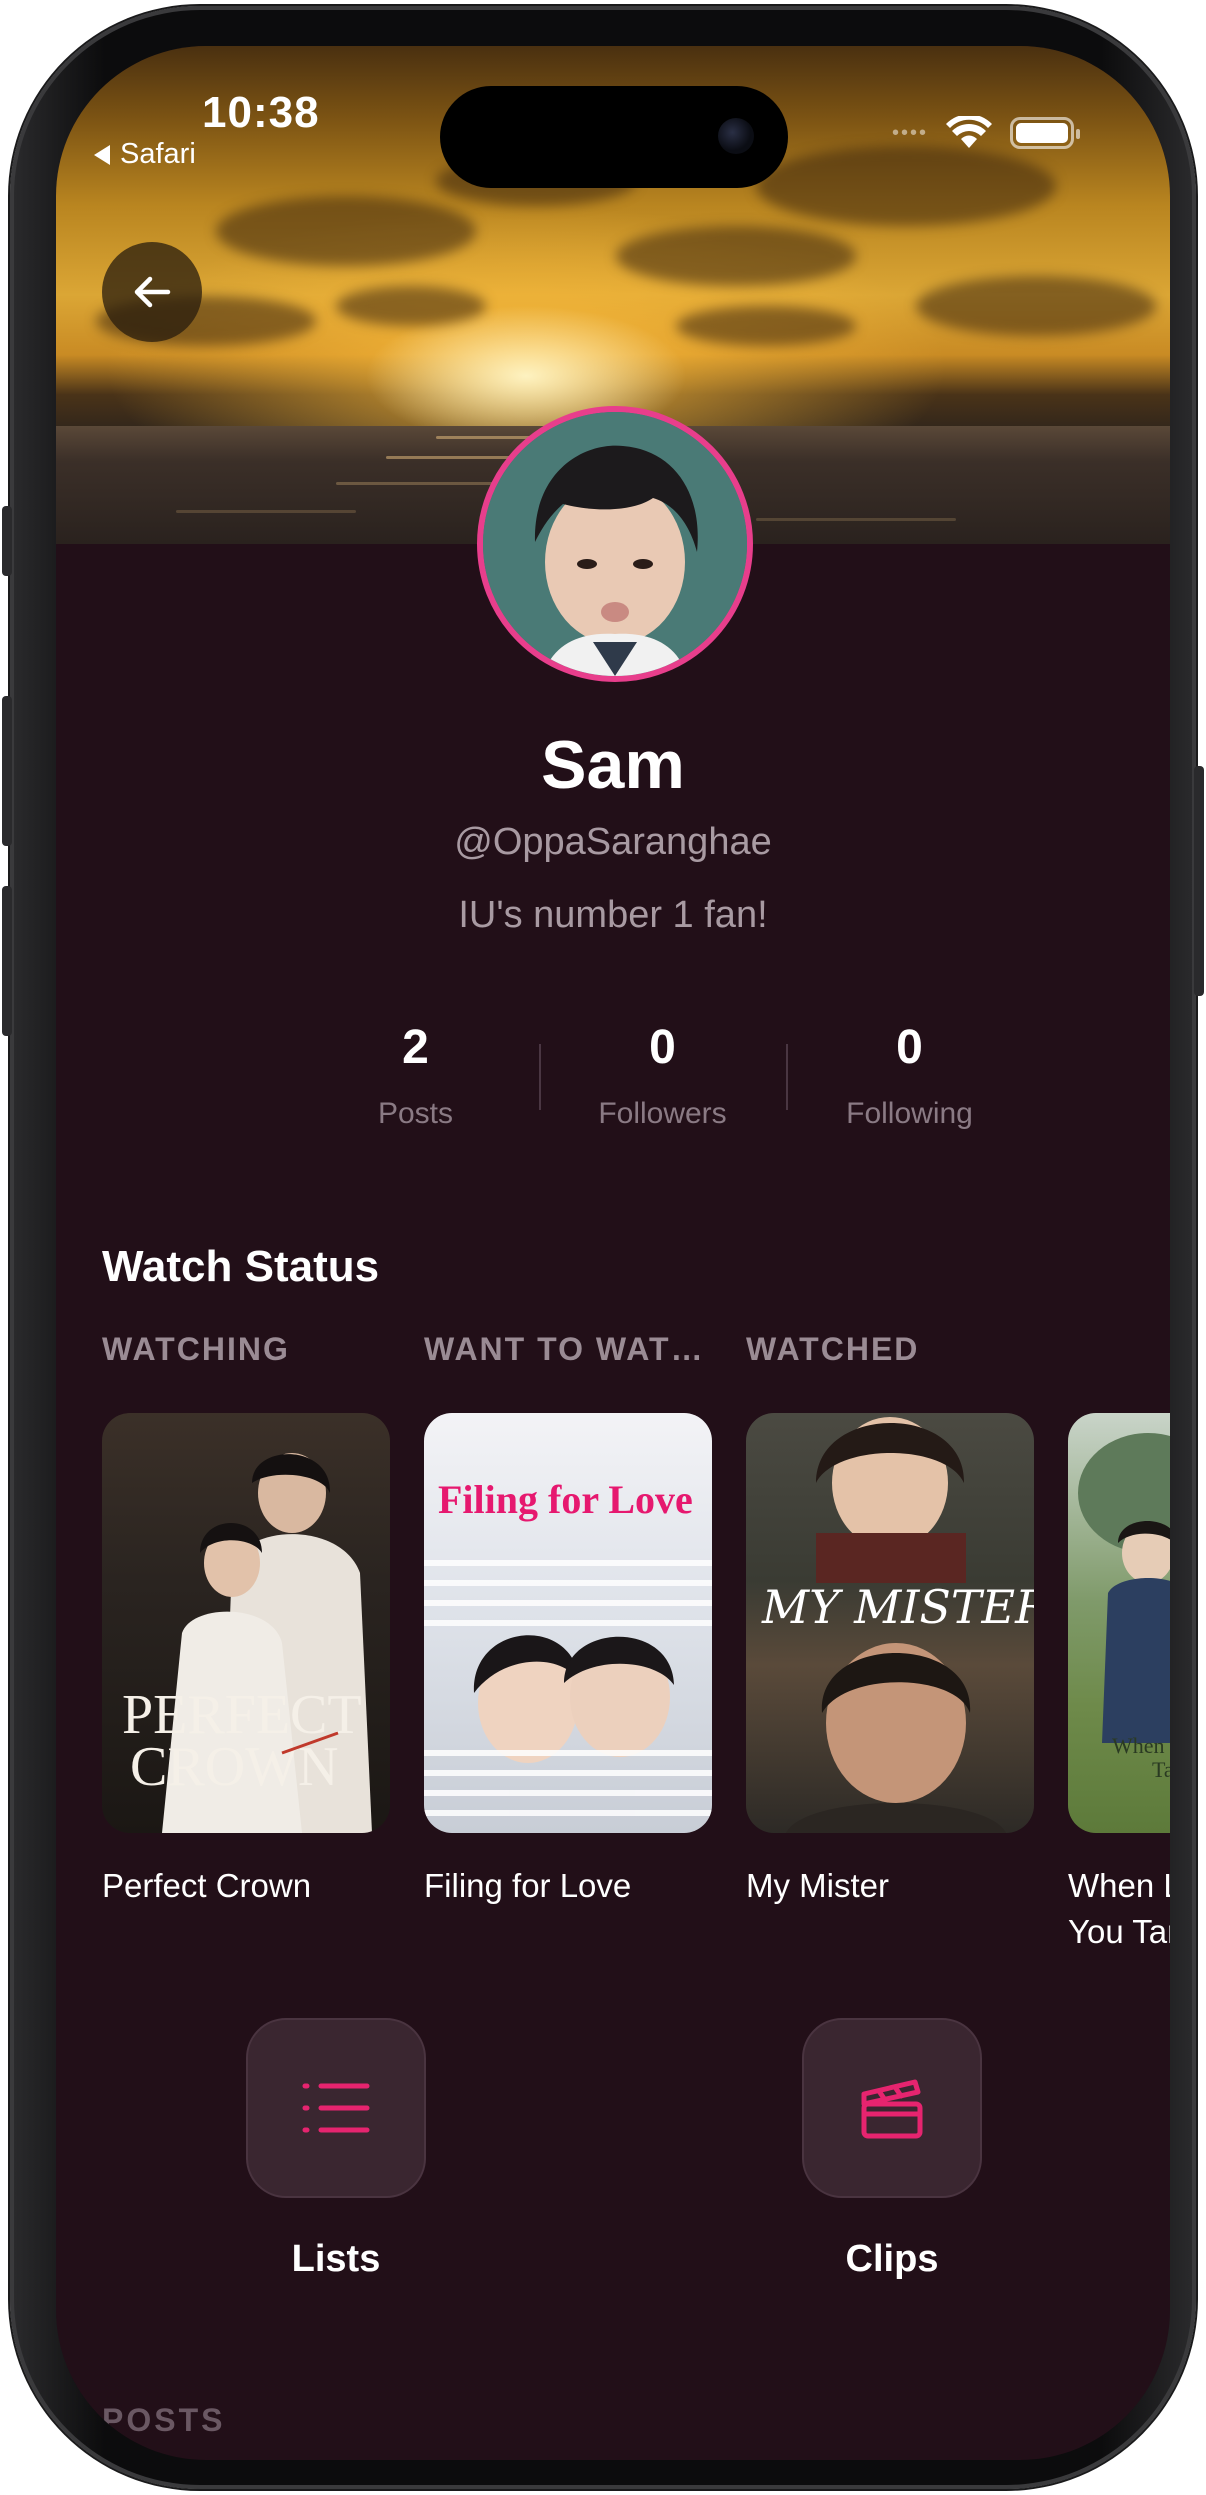 This screenshot has height=2495, width=1206. I want to click on watch-title-line: When L, so click(1119, 1885).